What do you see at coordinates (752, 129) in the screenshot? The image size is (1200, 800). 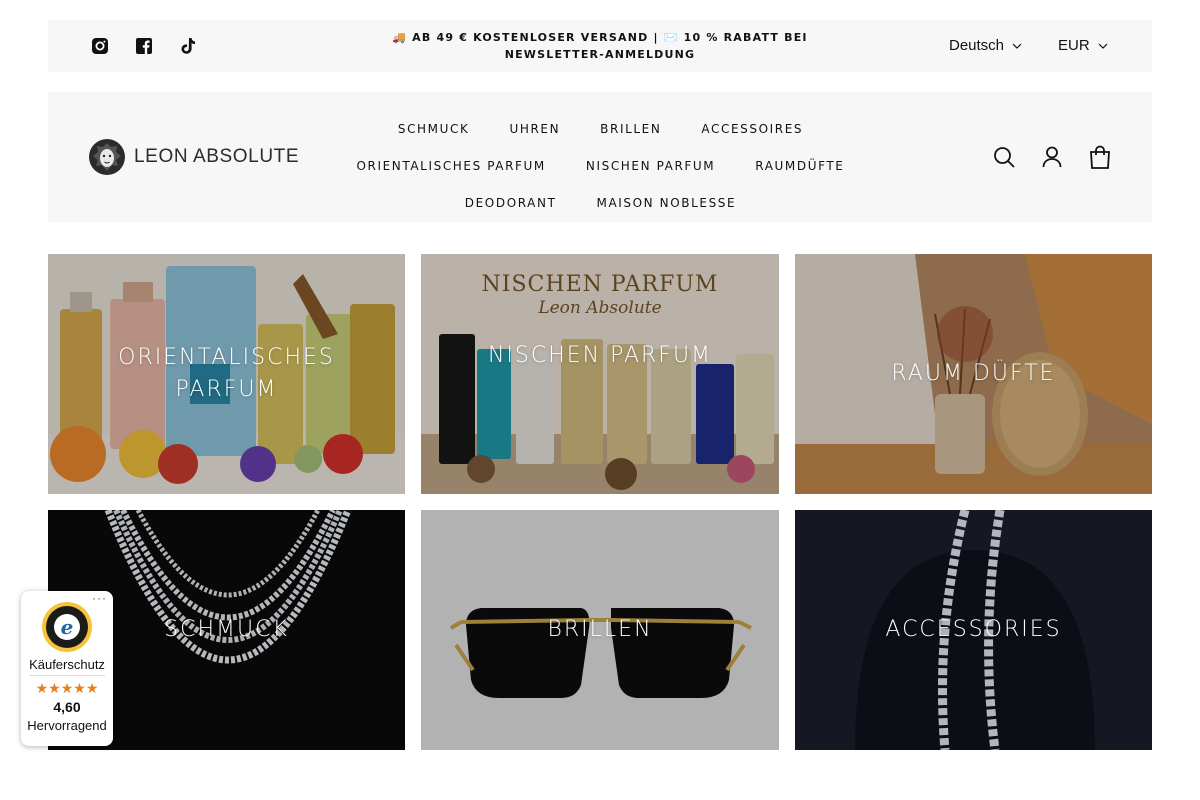 I see `nav-item-accessoires: ACCESSOIRES` at bounding box center [752, 129].